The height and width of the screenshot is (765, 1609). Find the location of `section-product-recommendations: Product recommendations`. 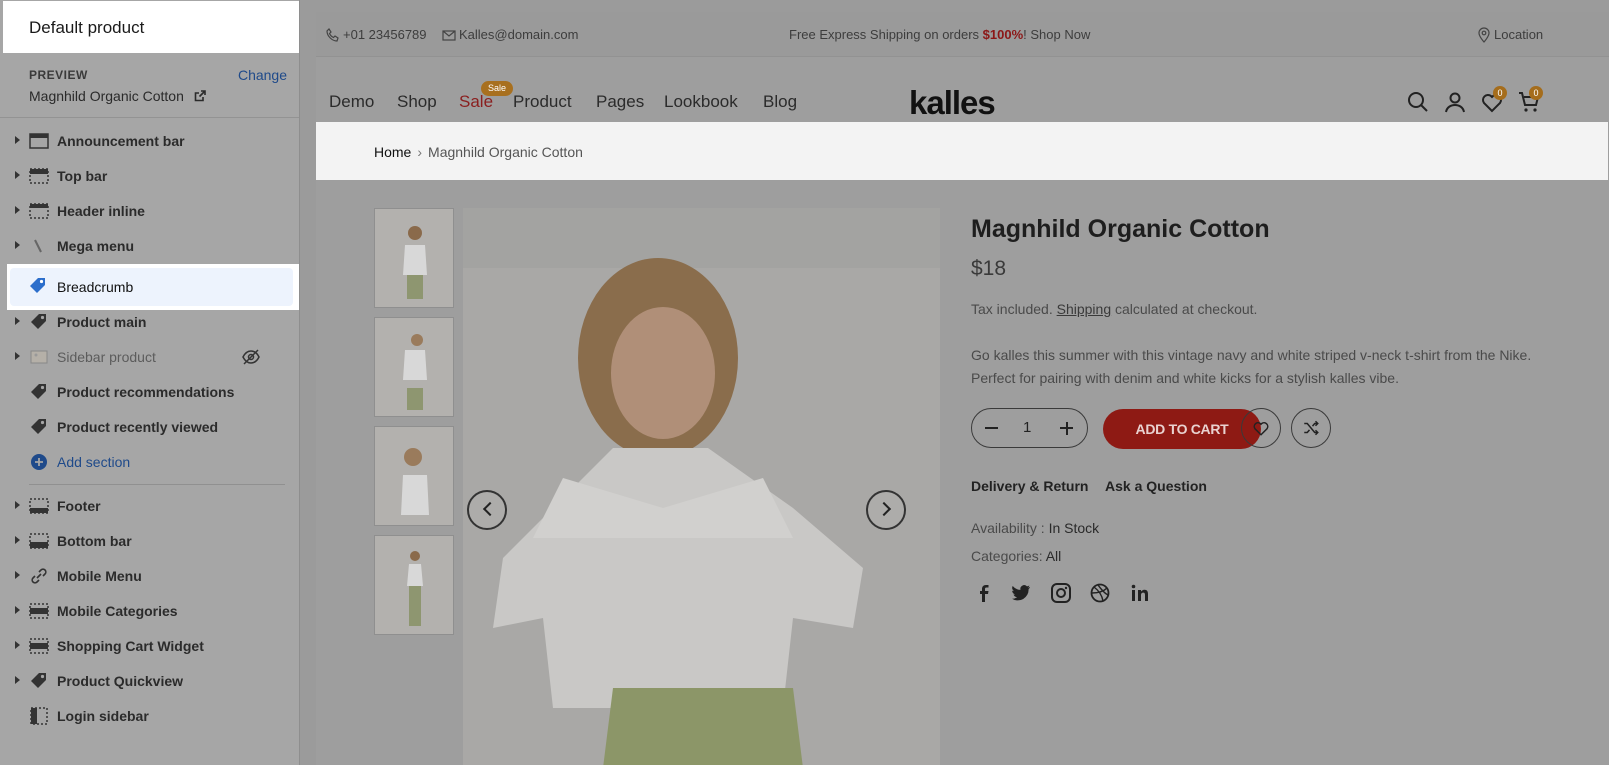

section-product-recommendations: Product recommendations is located at coordinates (149, 392).